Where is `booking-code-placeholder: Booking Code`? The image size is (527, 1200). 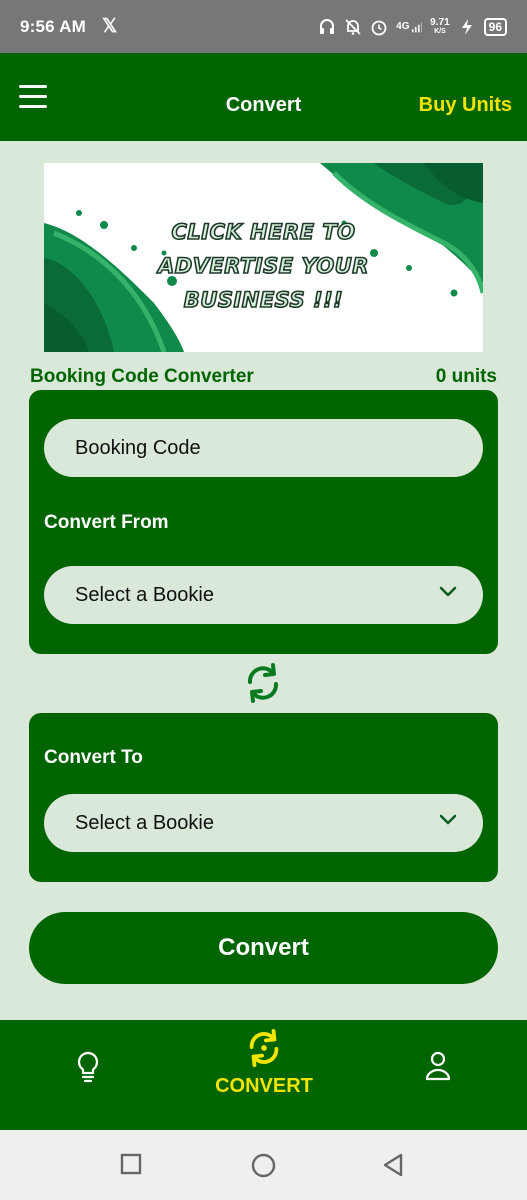
booking-code-placeholder: Booking Code is located at coordinates (138, 447).